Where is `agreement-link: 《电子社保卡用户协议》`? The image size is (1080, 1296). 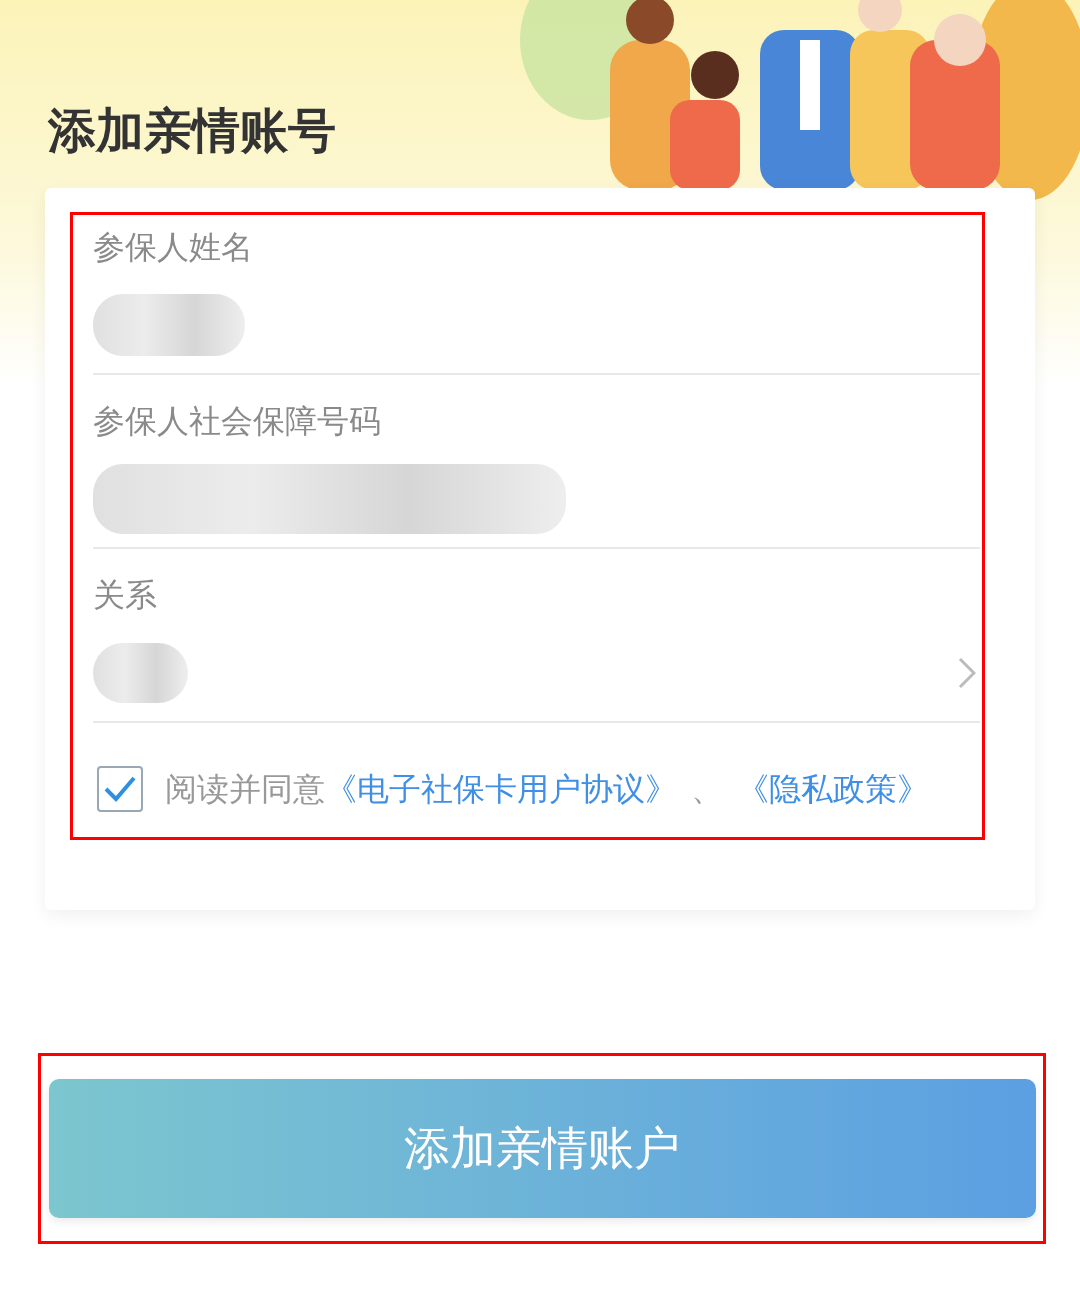
agreement-link: 《电子社保卡用户协议》 is located at coordinates (501, 789).